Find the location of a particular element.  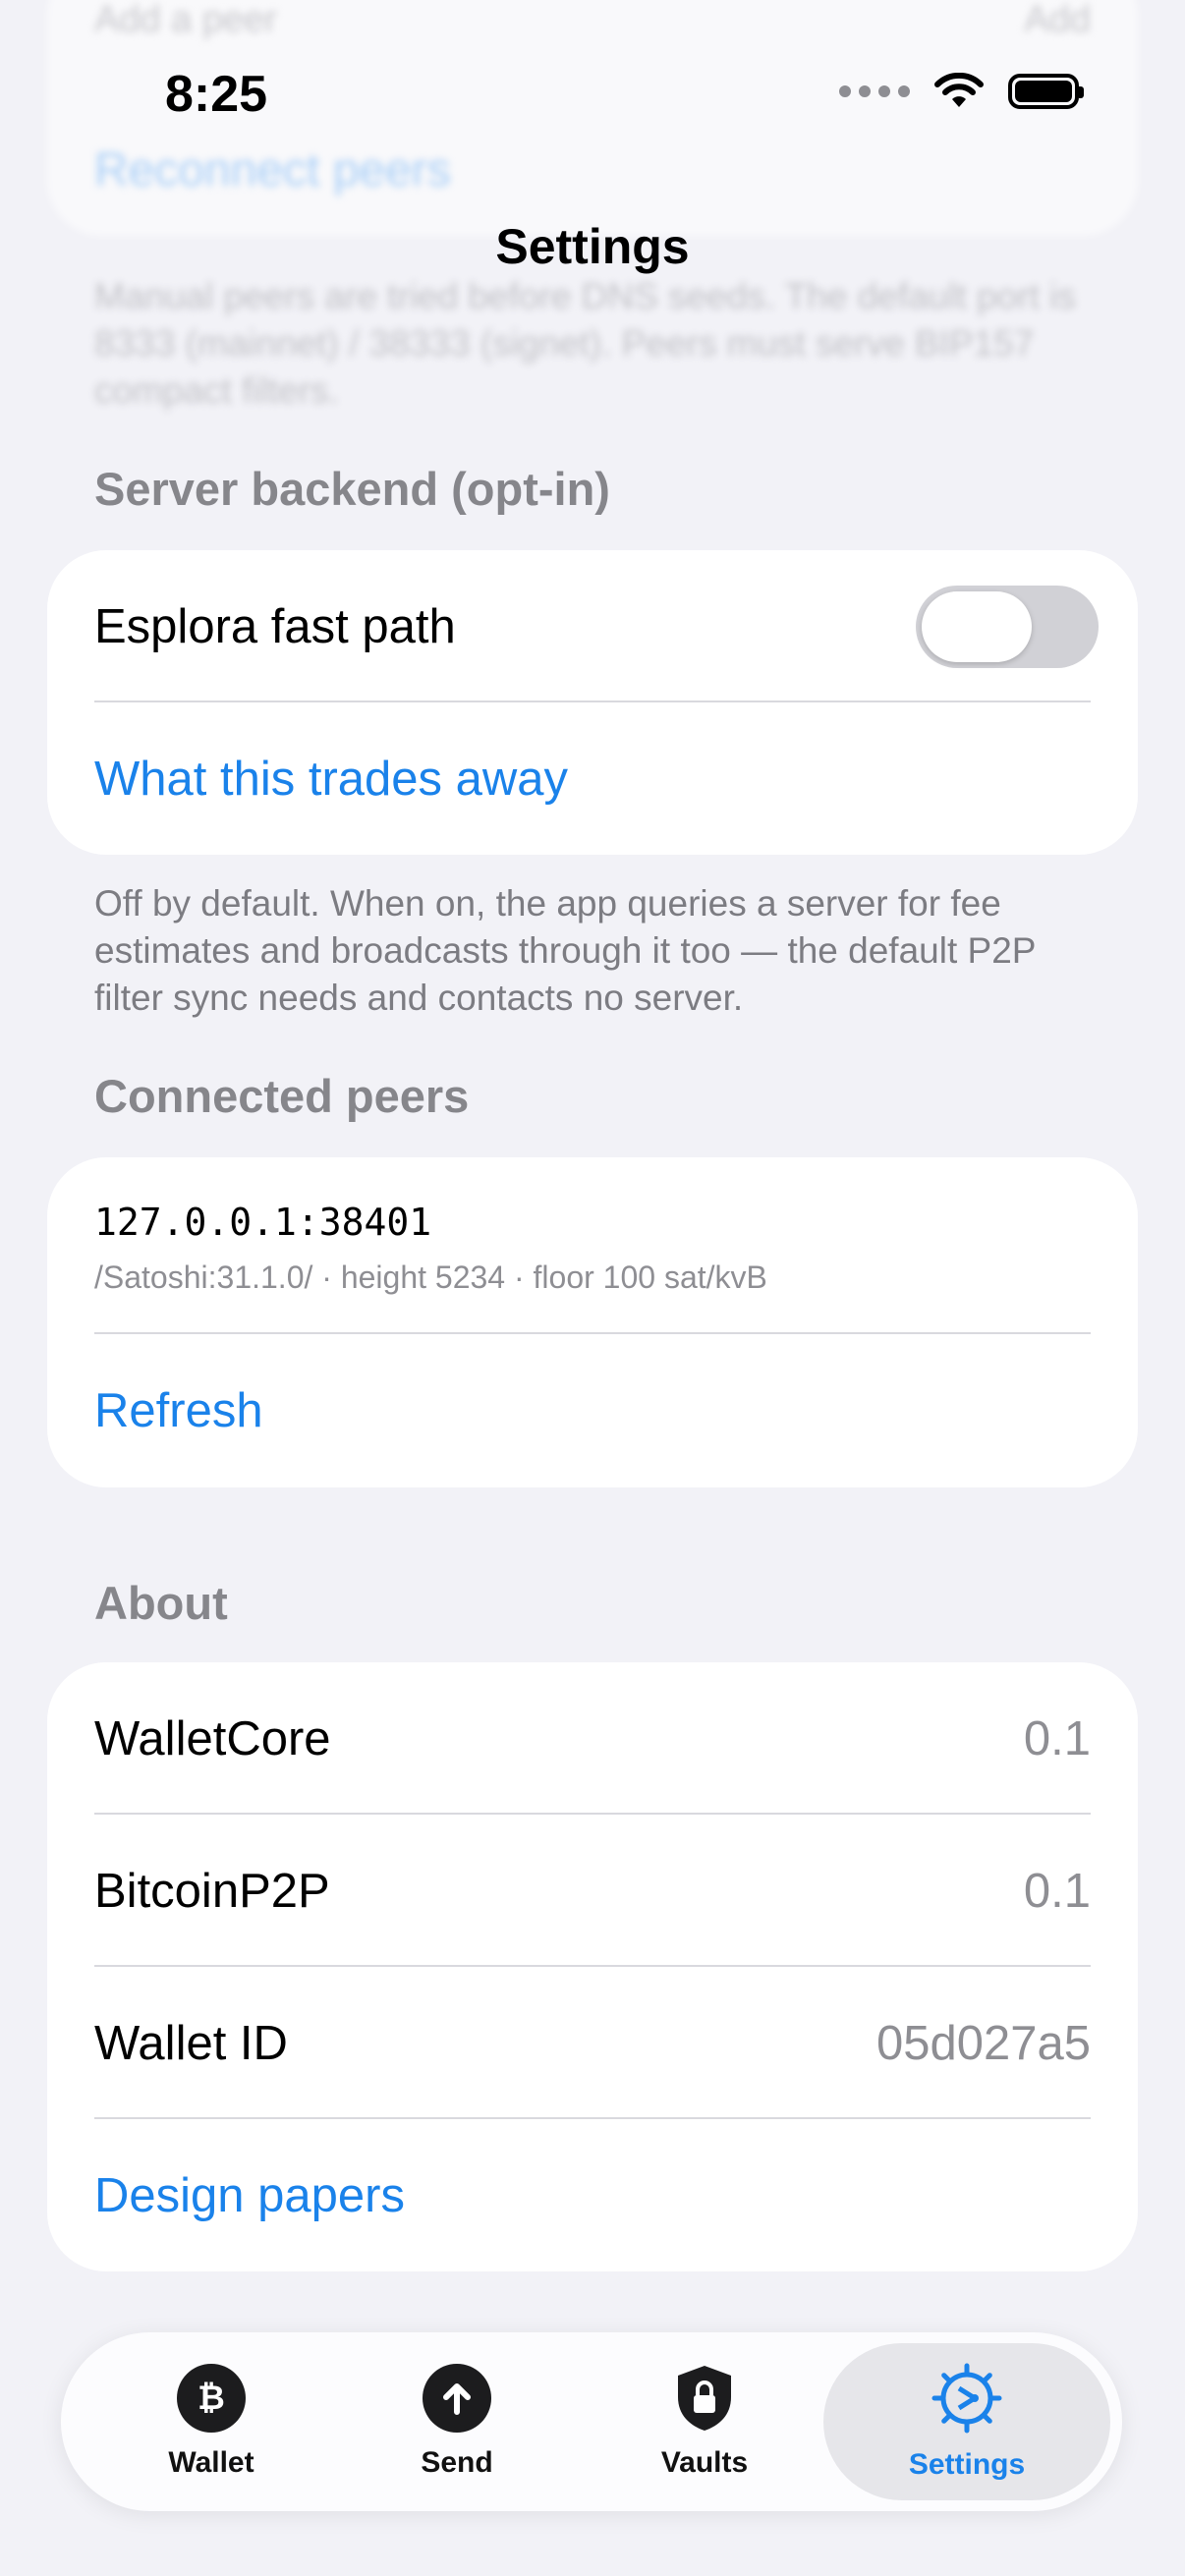

tab-bar: ₿ Wallet Send Vaults Settings is located at coordinates (592, 2421).